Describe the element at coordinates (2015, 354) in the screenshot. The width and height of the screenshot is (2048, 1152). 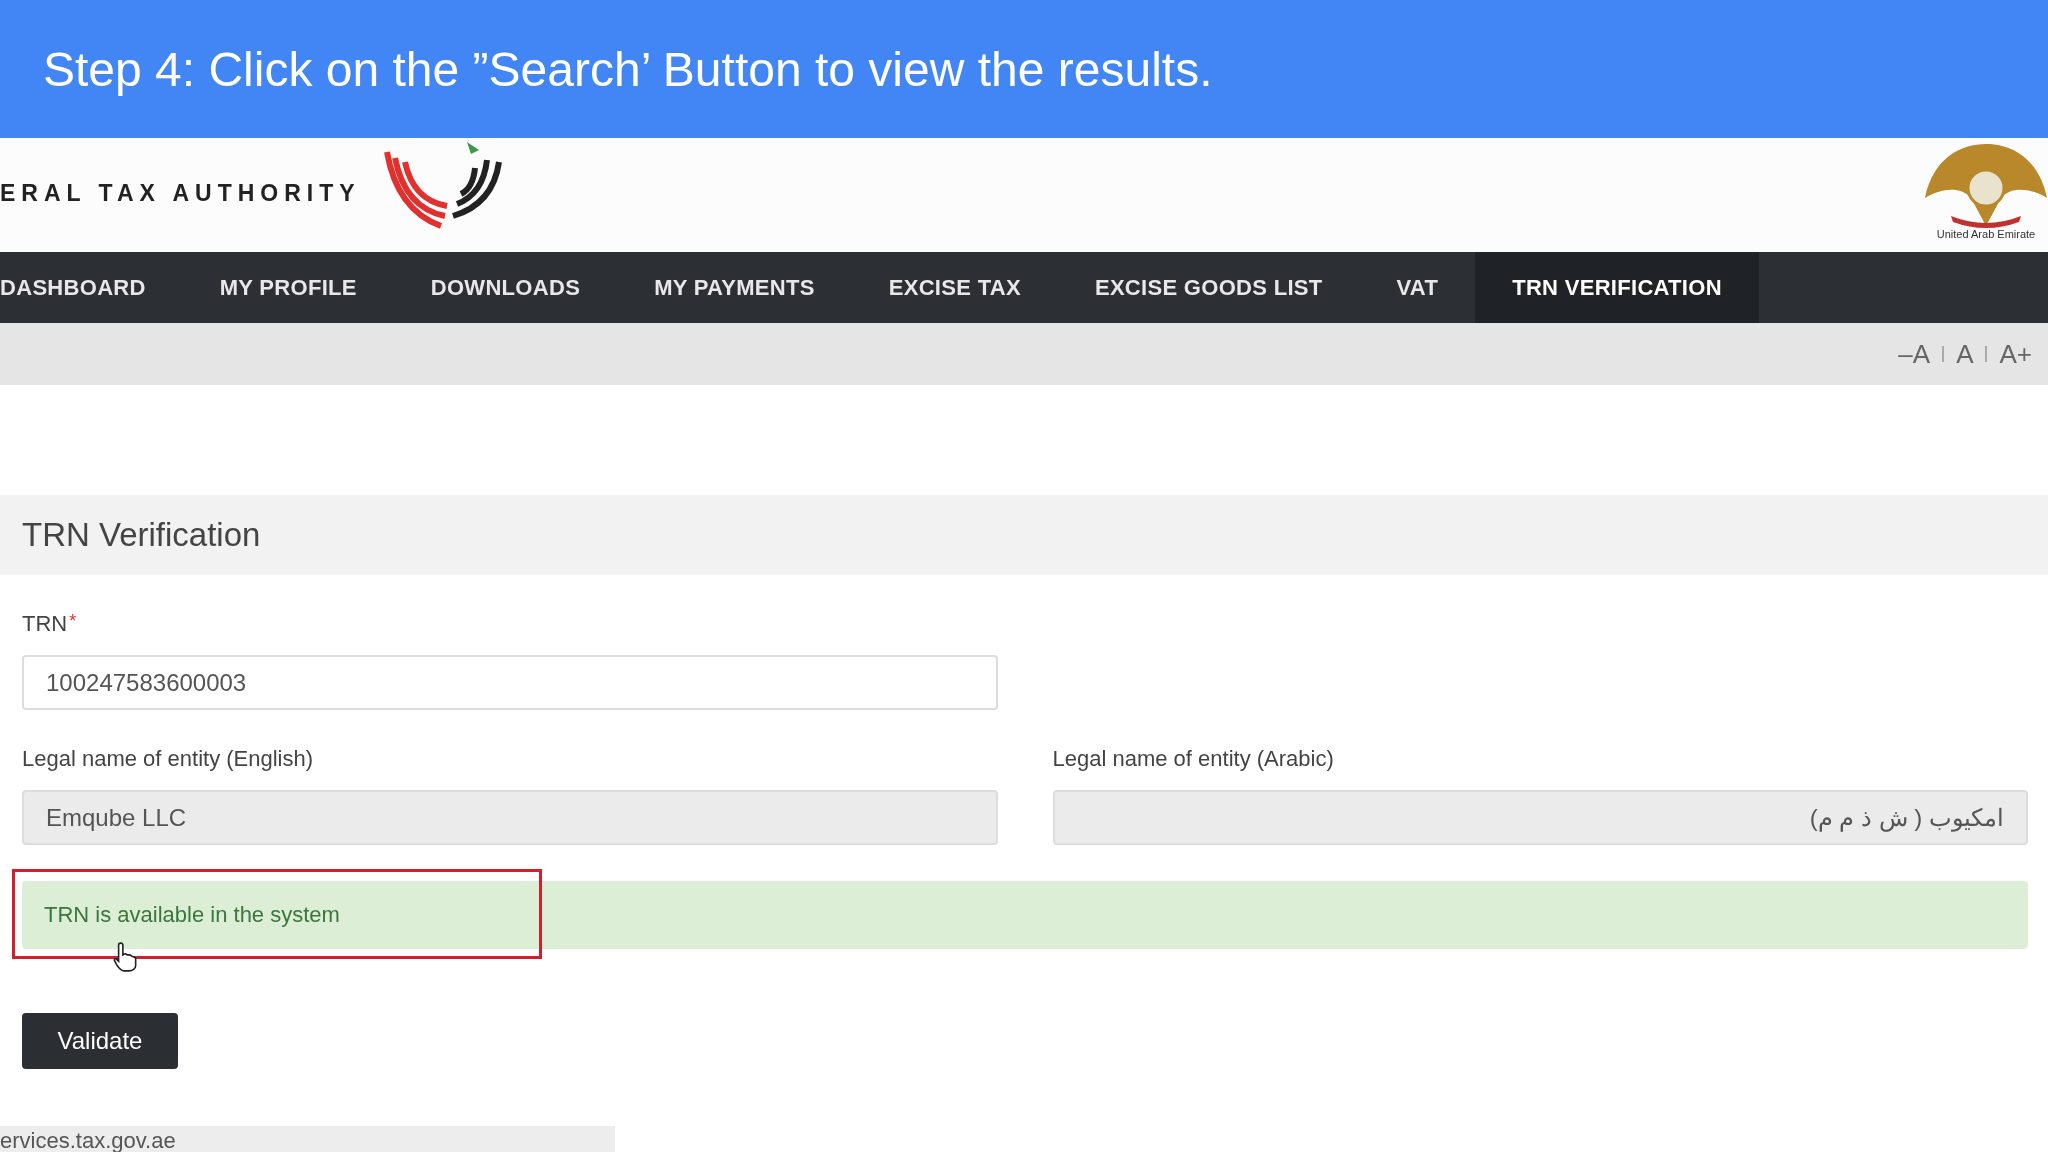
I see `font-size-link: A+` at that location.